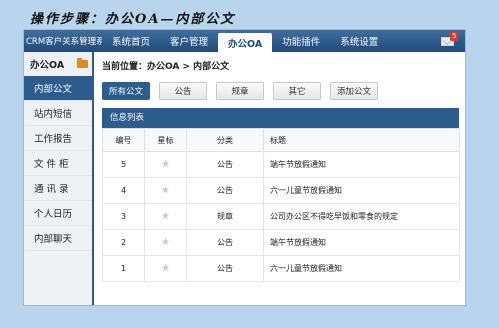 The height and width of the screenshot is (328, 499). What do you see at coordinates (225, 140) in the screenshot?
I see `column-header-category: 分类` at bounding box center [225, 140].